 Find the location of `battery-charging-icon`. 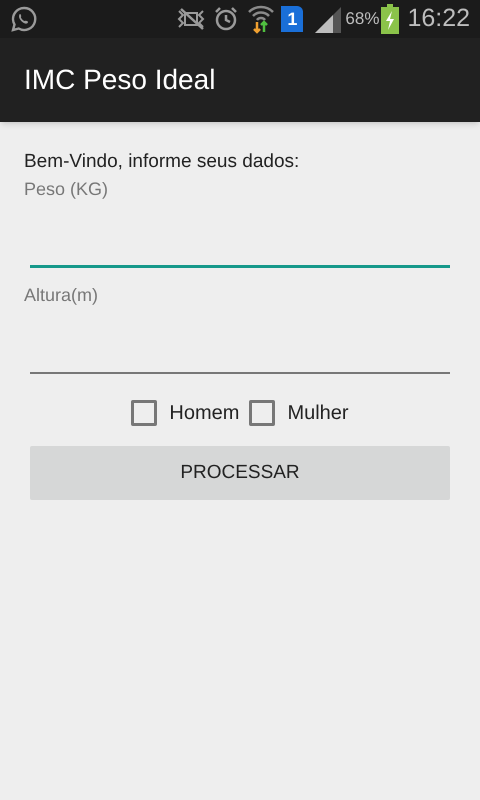

battery-charging-icon is located at coordinates (390, 19).